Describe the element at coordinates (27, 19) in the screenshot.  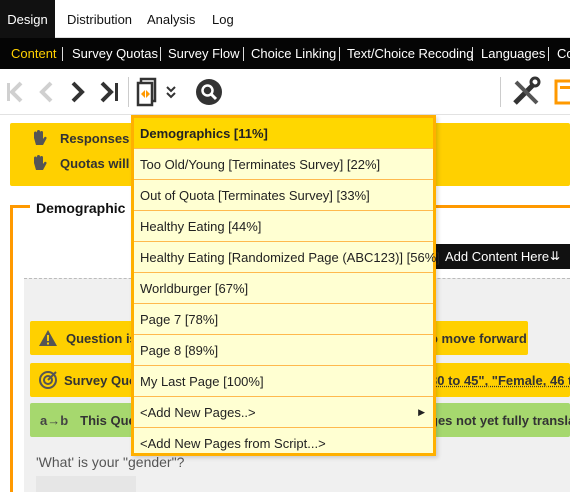
I see `tab-design: Design` at that location.